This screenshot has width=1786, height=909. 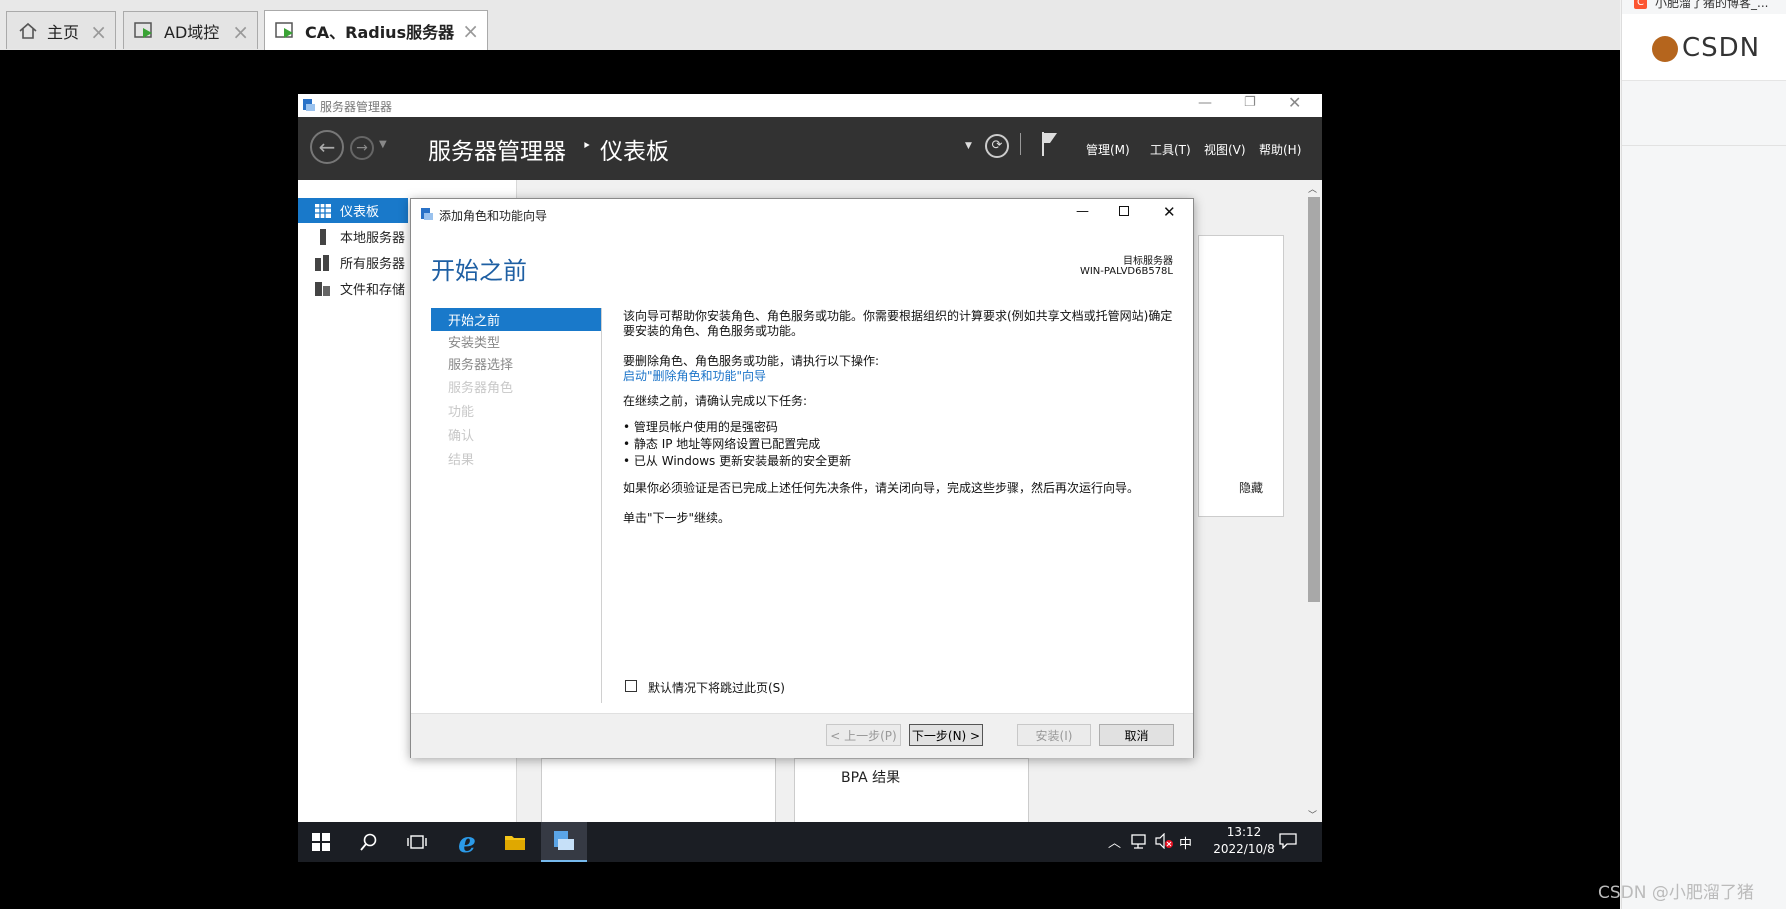 I want to click on target-server-name: WIN-PALVD6B578L, so click(x=1126, y=271).